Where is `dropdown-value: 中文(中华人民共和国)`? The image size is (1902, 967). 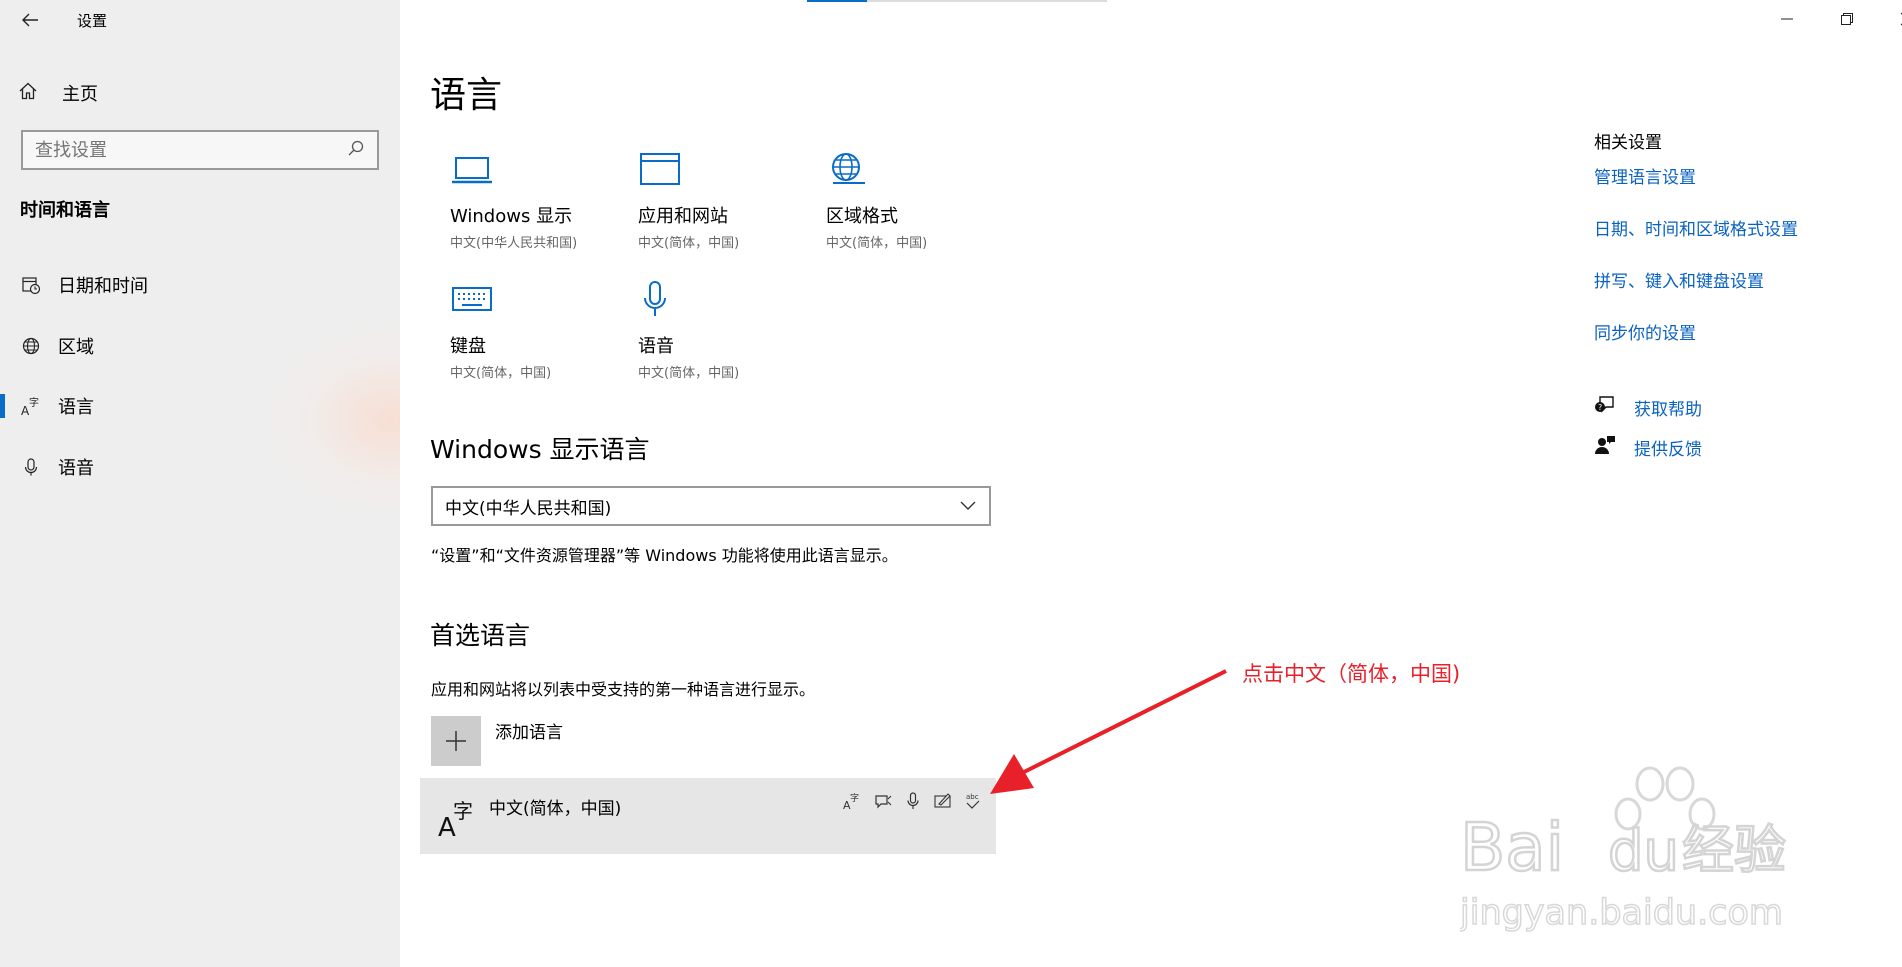
dropdown-value: 中文(中华人民共和国) is located at coordinates (528, 508).